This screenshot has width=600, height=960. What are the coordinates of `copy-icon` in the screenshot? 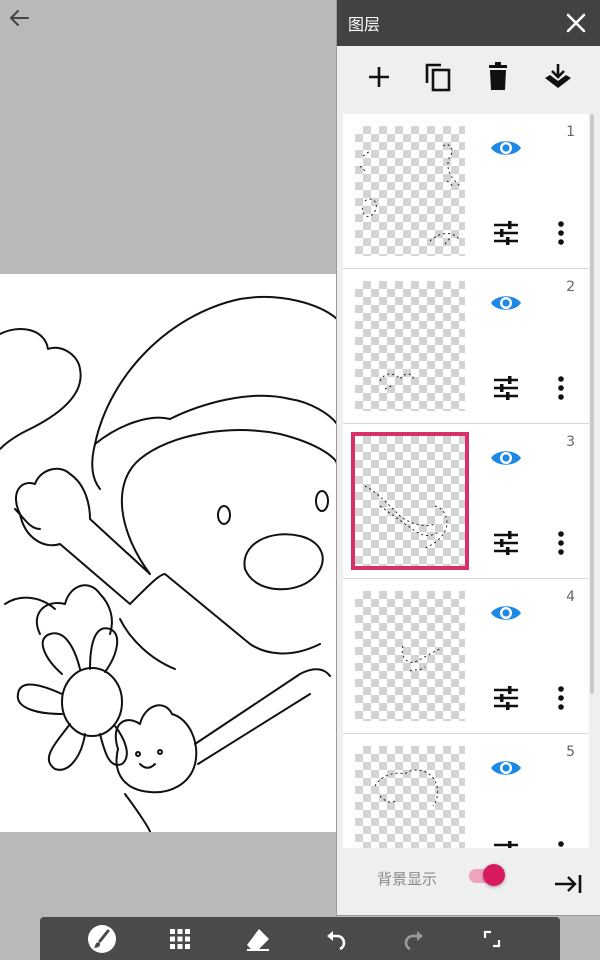 It's located at (438, 77).